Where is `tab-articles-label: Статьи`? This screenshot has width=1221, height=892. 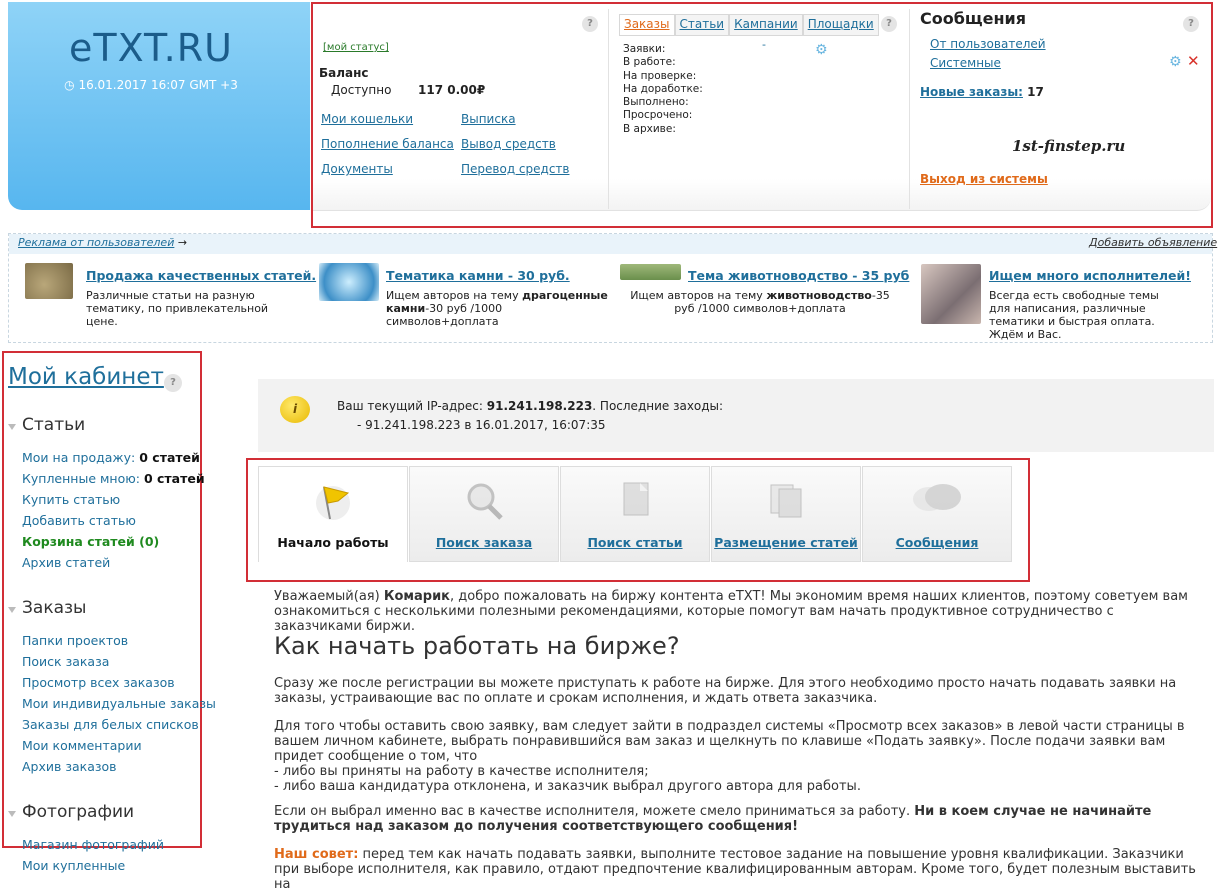 tab-articles-label: Статьи is located at coordinates (702, 24).